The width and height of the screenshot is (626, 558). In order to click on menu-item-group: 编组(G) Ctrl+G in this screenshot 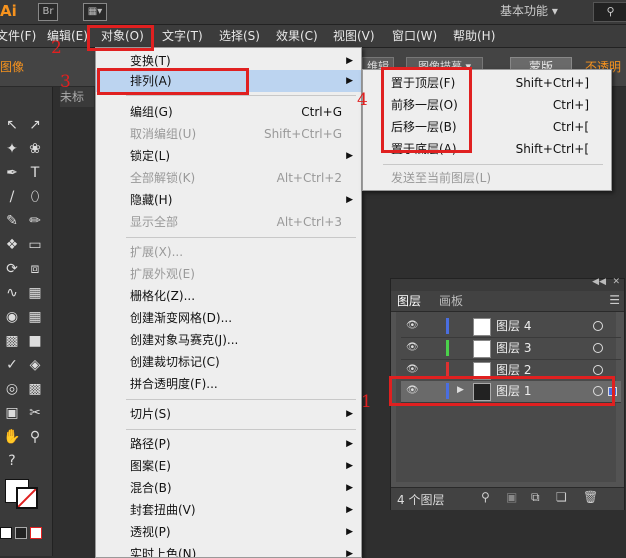, I will do `click(228, 112)`.